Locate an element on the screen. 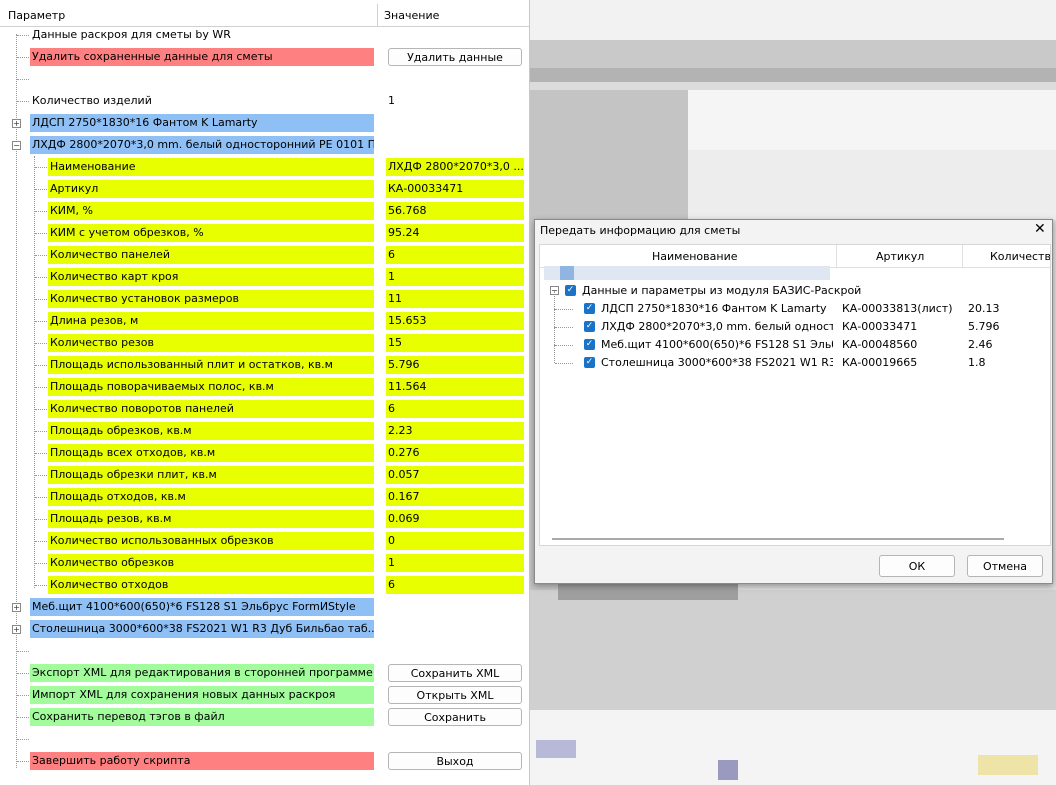  property-row: Площадь обрезков, кв.м 2.23 is located at coordinates (264, 431).